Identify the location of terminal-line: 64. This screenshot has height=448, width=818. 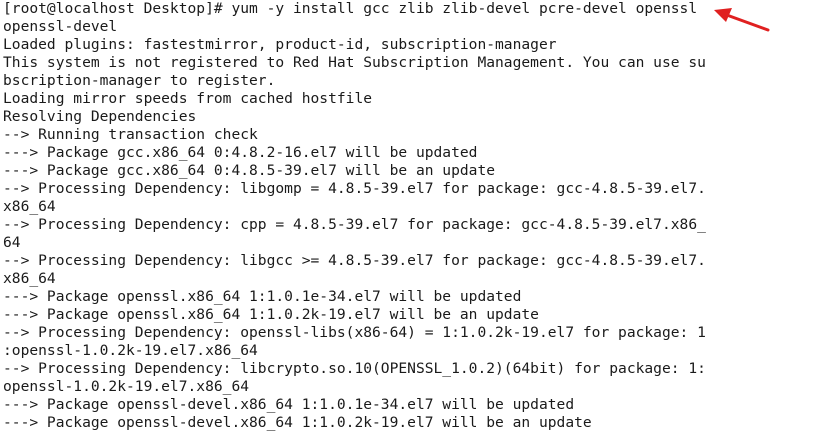
(12, 242).